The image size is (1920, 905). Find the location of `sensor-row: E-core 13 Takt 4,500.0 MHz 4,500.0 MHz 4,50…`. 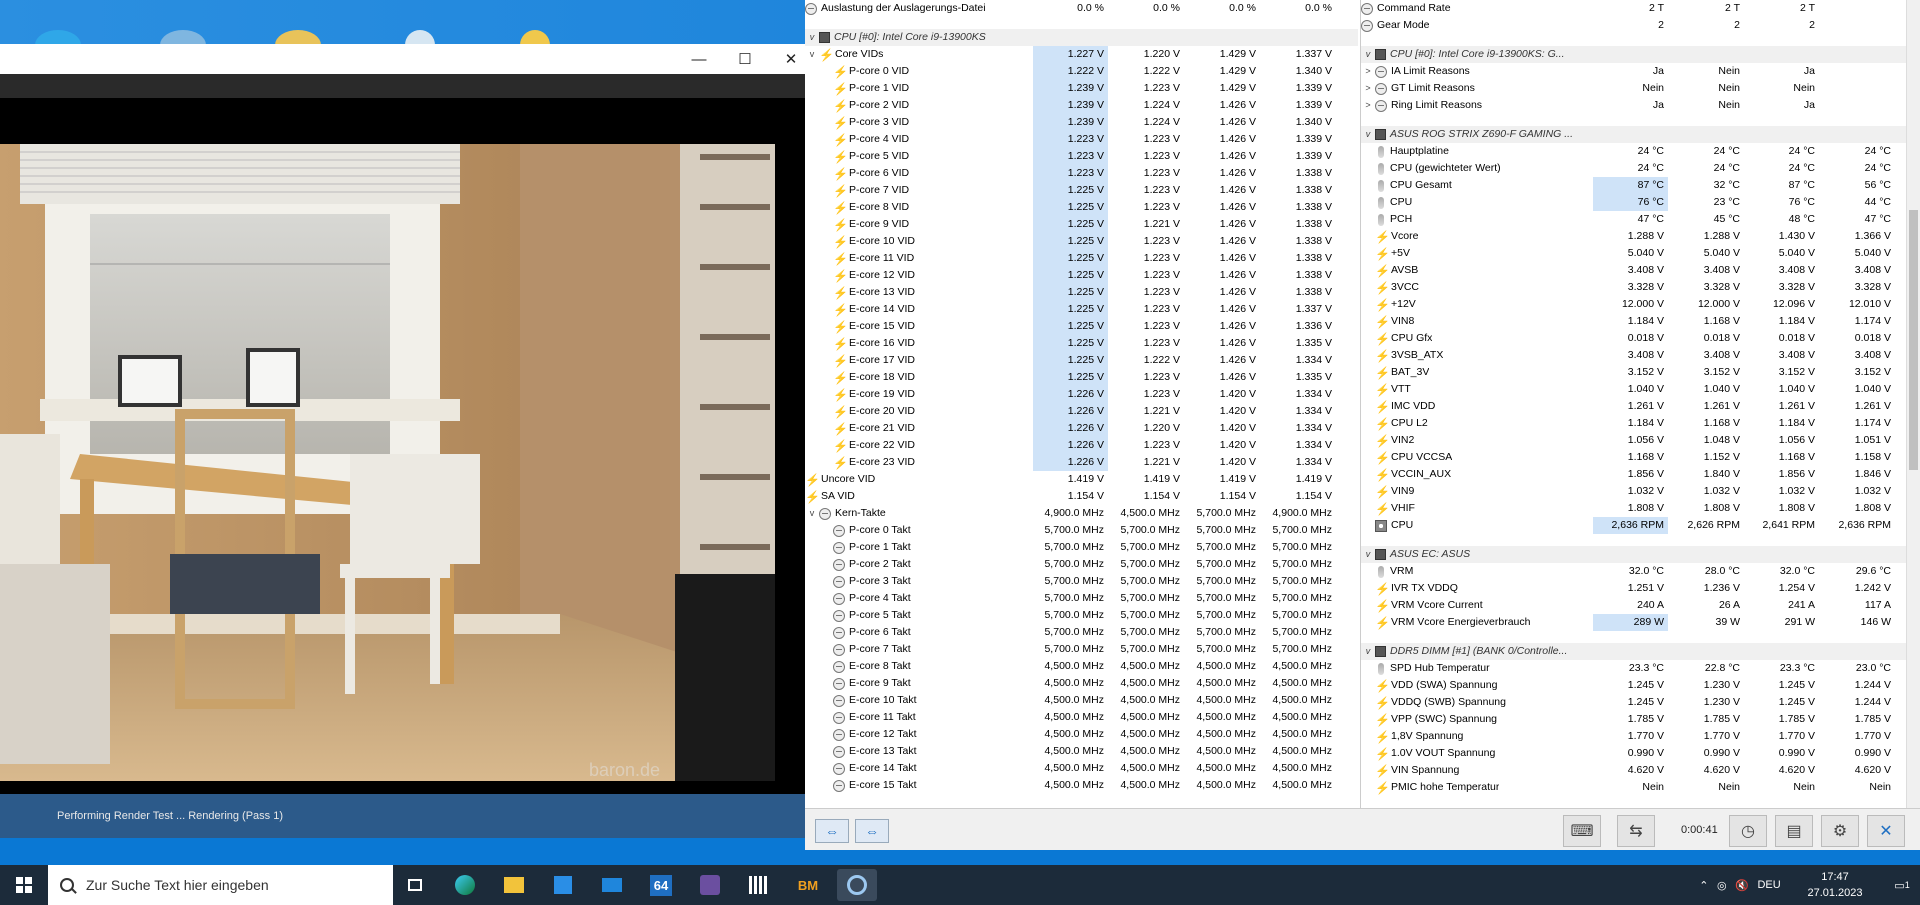

sensor-row: E-core 13 Takt 4,500.0 MHz 4,500.0 MHz 4,50… is located at coordinates (1081, 751).